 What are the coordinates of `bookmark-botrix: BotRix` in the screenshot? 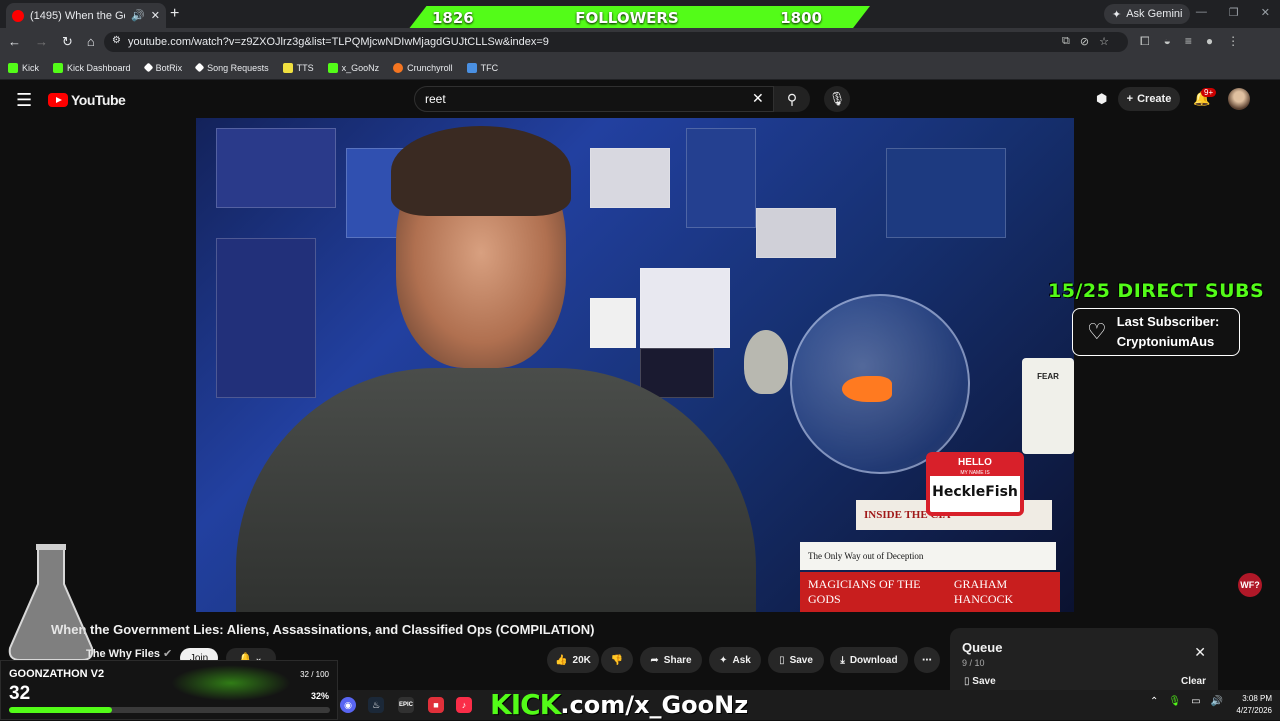 It's located at (162, 67).